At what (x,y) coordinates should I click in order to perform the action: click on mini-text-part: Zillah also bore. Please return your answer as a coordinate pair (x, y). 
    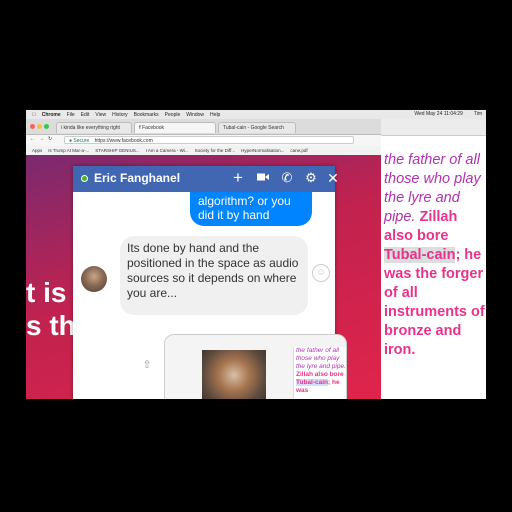
    Looking at the image, I should click on (320, 374).